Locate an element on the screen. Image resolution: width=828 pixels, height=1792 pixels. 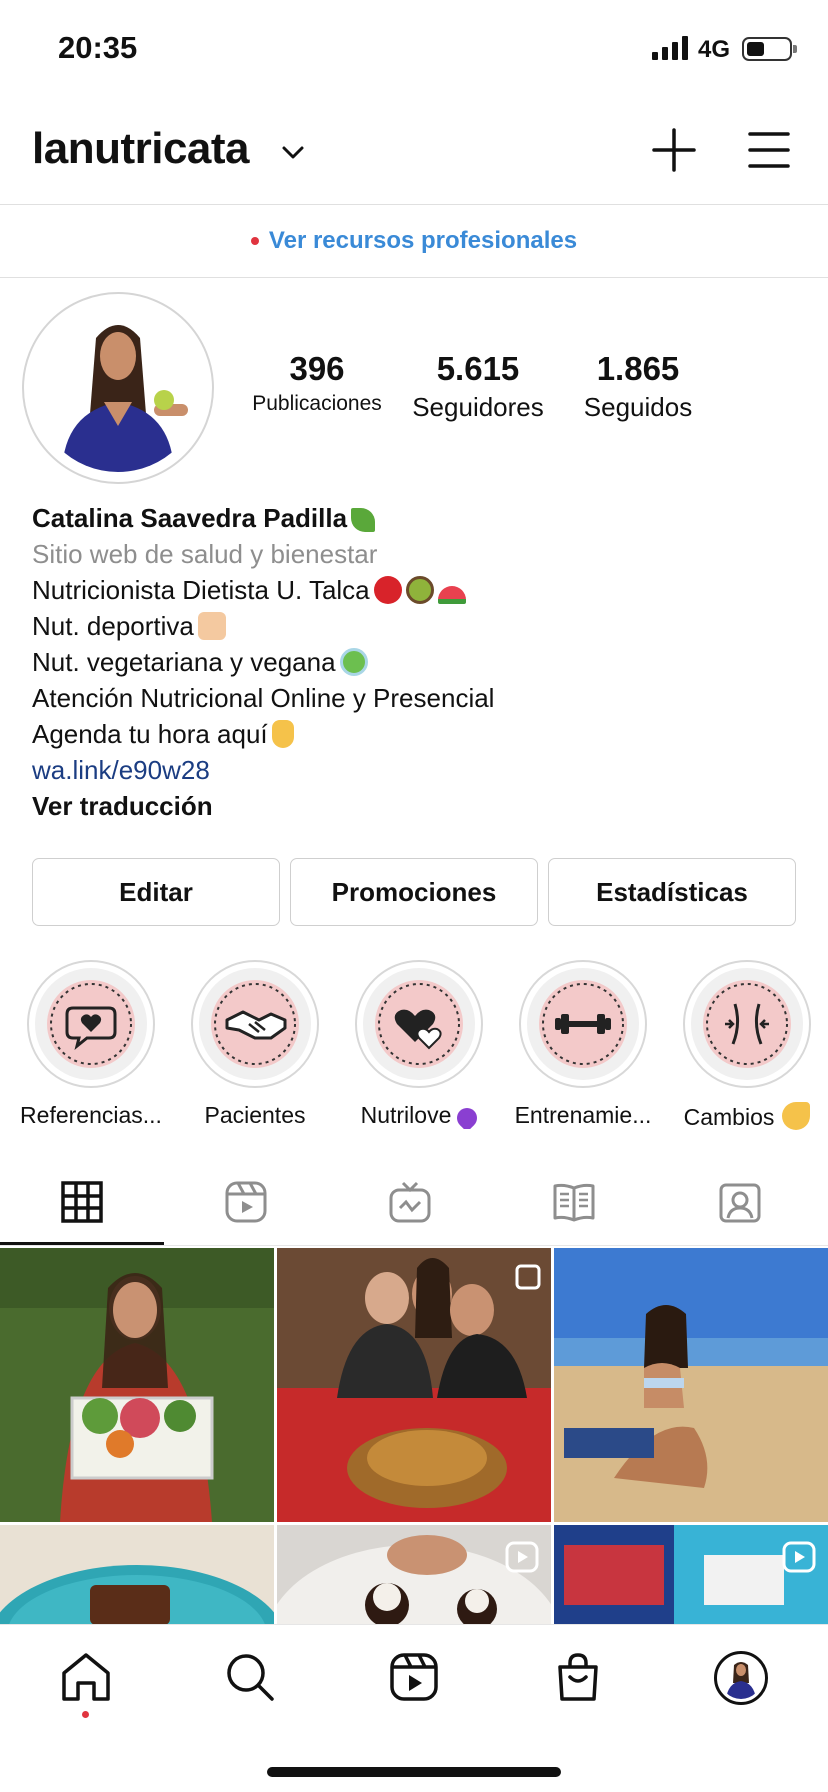
guides-icon is located at coordinates (574, 1202).